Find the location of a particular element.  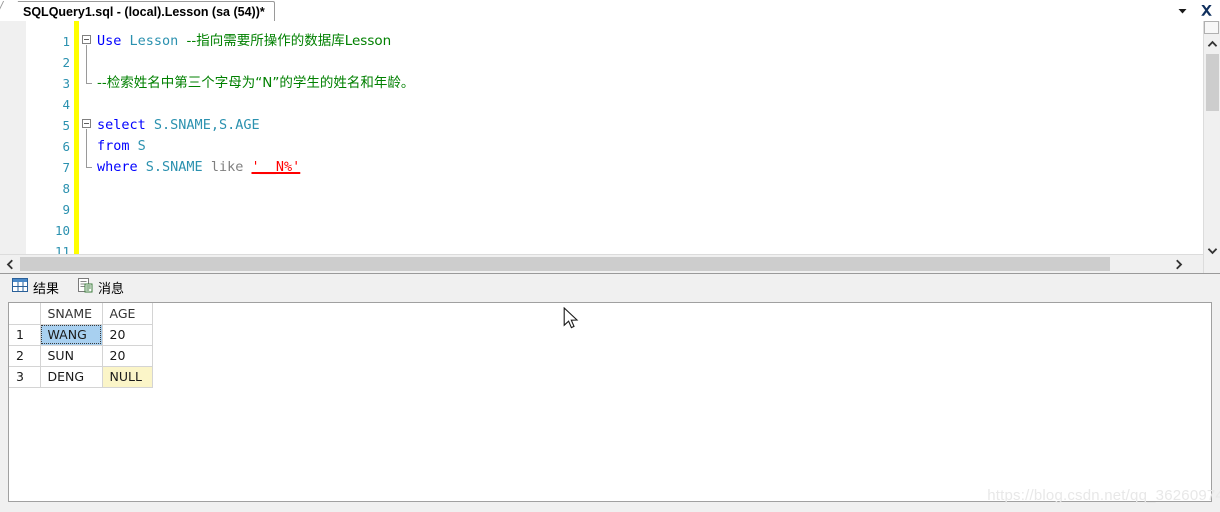

code-token: --检索姓名中第三个字母为“N”的学生的姓名和年龄。 is located at coordinates (256, 83).